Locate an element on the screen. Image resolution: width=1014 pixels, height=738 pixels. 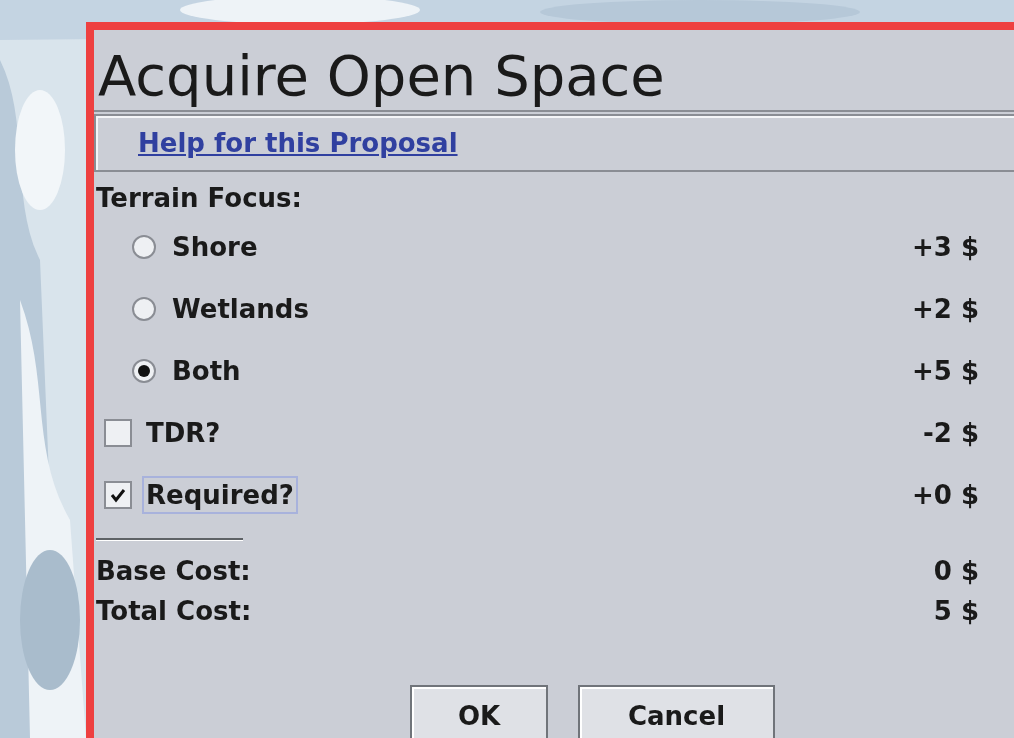
base-cost-label: Base Cost: is located at coordinates (173, 571).